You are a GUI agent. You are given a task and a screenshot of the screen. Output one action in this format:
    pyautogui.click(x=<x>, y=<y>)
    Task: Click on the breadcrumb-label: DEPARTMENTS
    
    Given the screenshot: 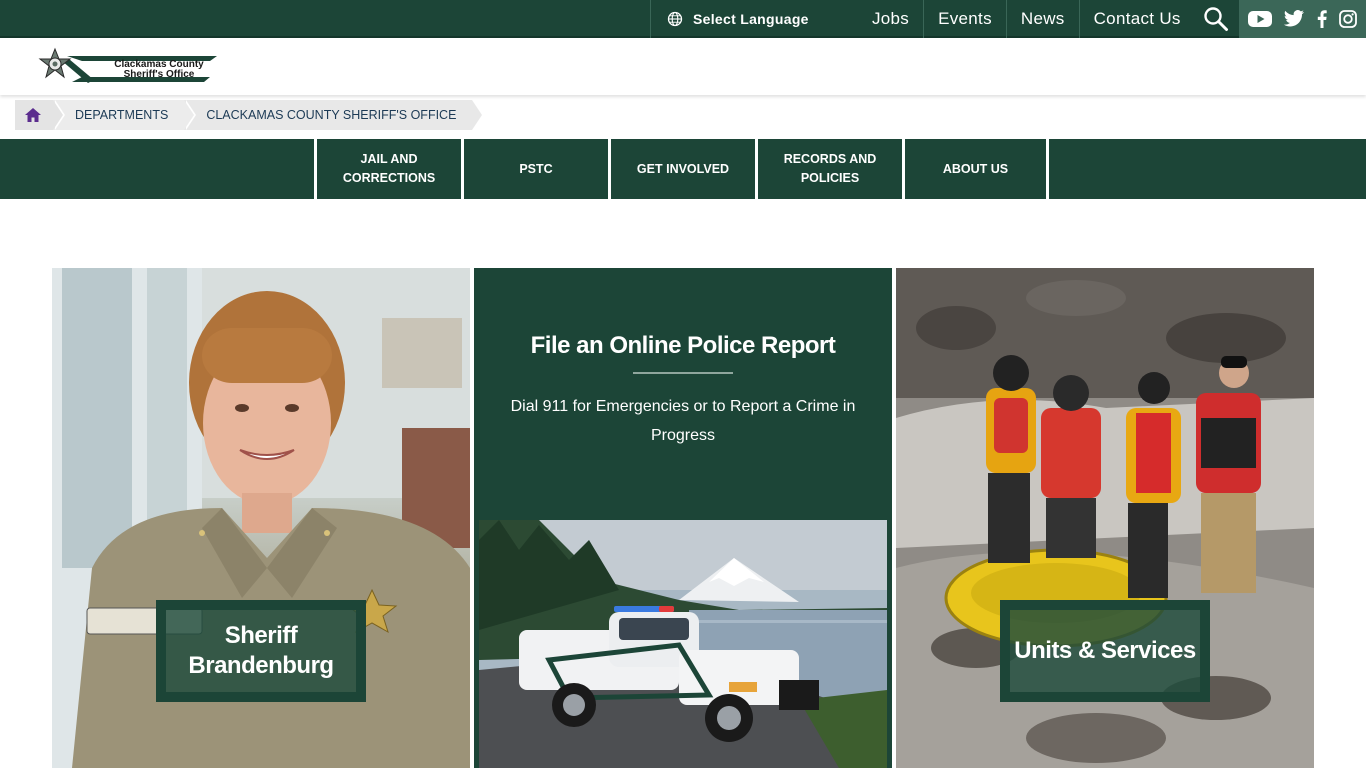 What is the action you would take?
    pyautogui.click(x=122, y=115)
    